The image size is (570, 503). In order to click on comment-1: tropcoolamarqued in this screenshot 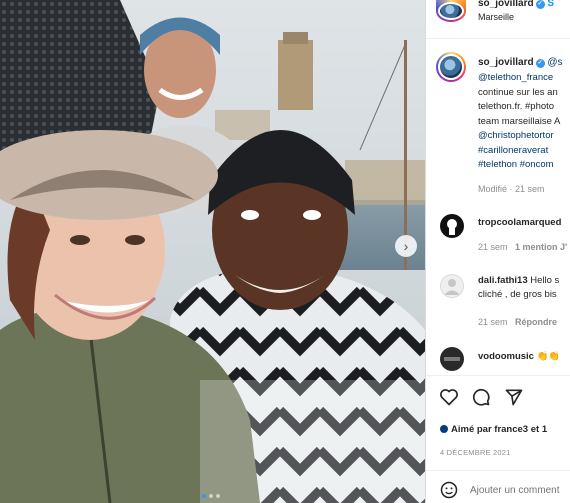, I will do `click(519, 223)`.